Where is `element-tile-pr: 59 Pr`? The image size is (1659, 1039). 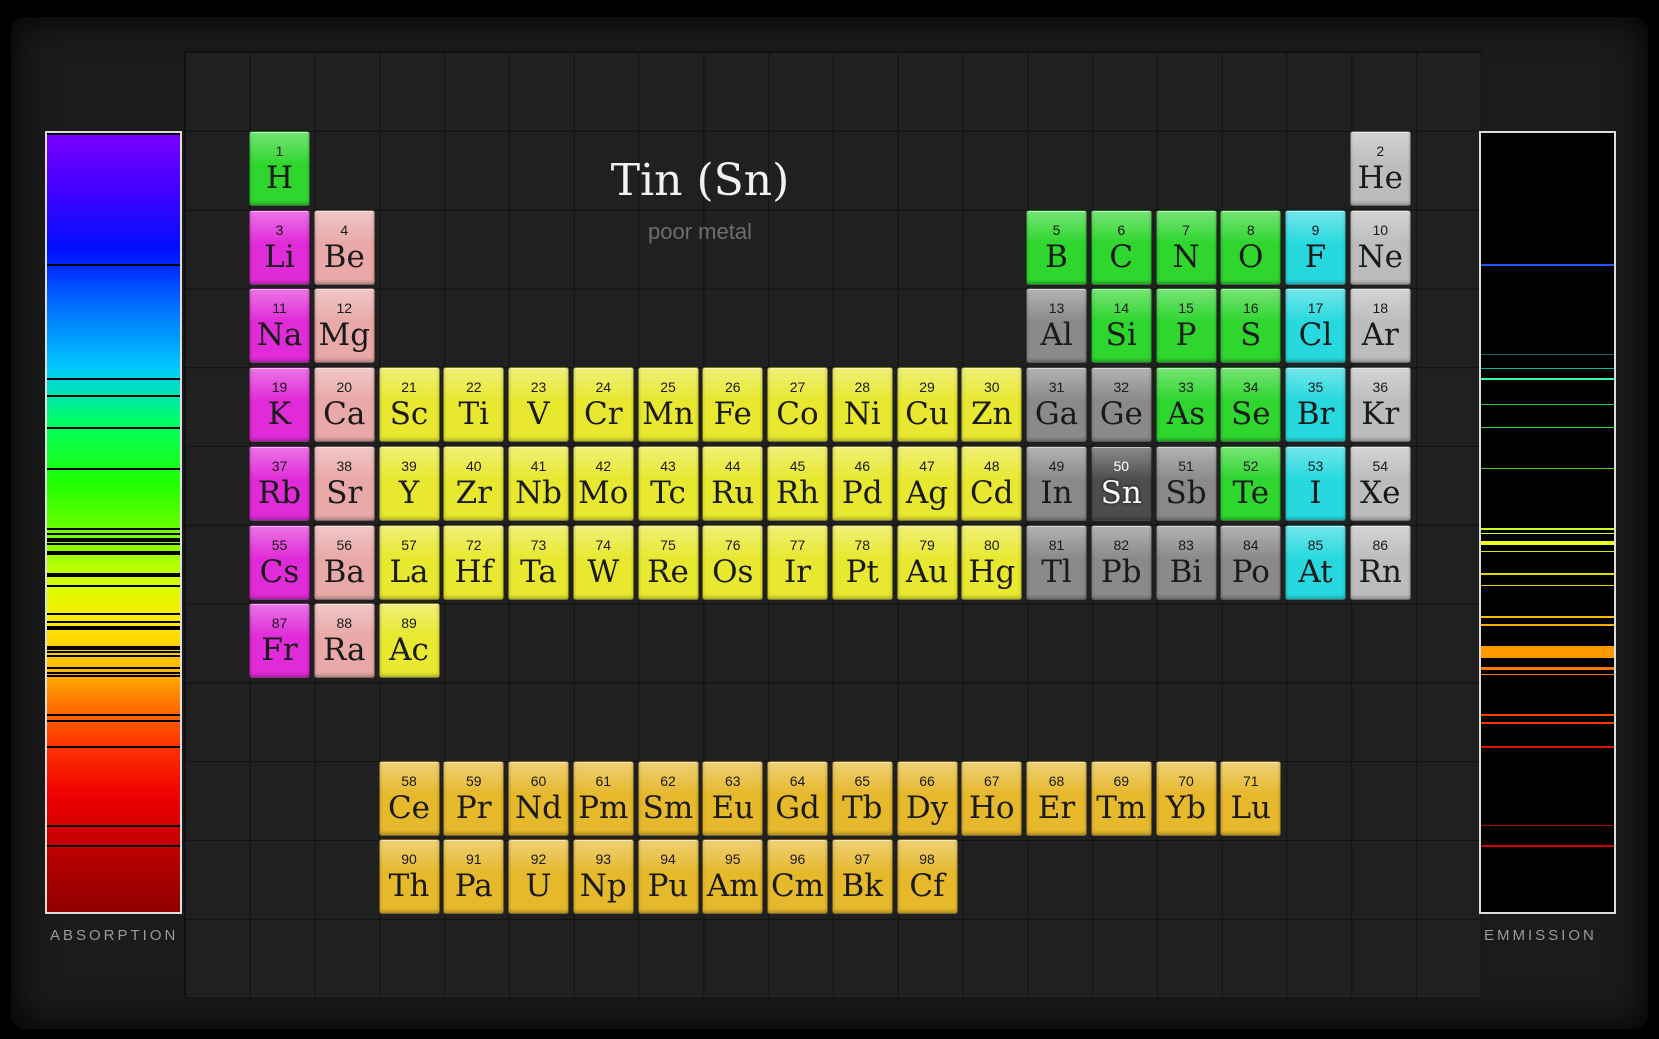
element-tile-pr: 59 Pr is located at coordinates (474, 798).